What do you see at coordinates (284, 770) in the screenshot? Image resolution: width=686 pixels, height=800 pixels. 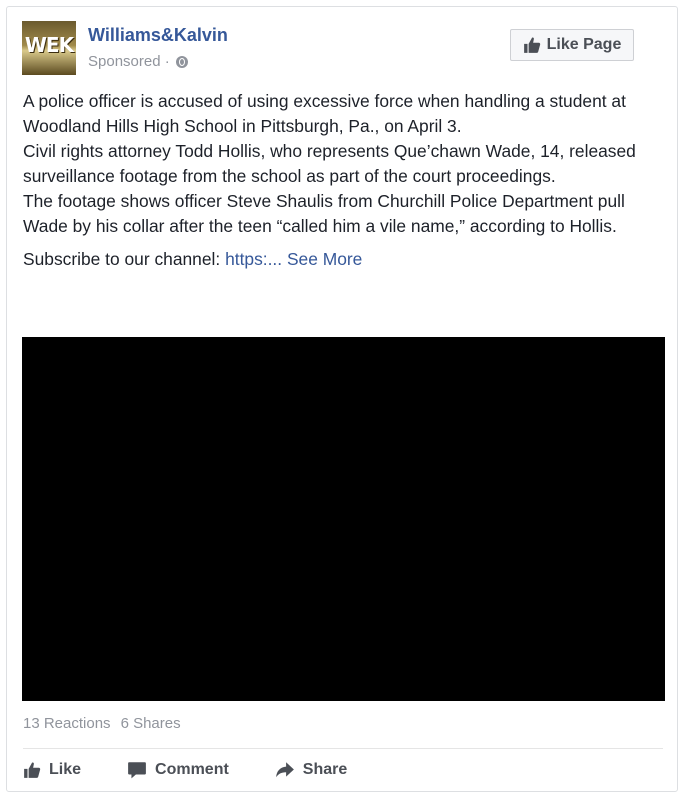 I see `share-arrow-icon` at bounding box center [284, 770].